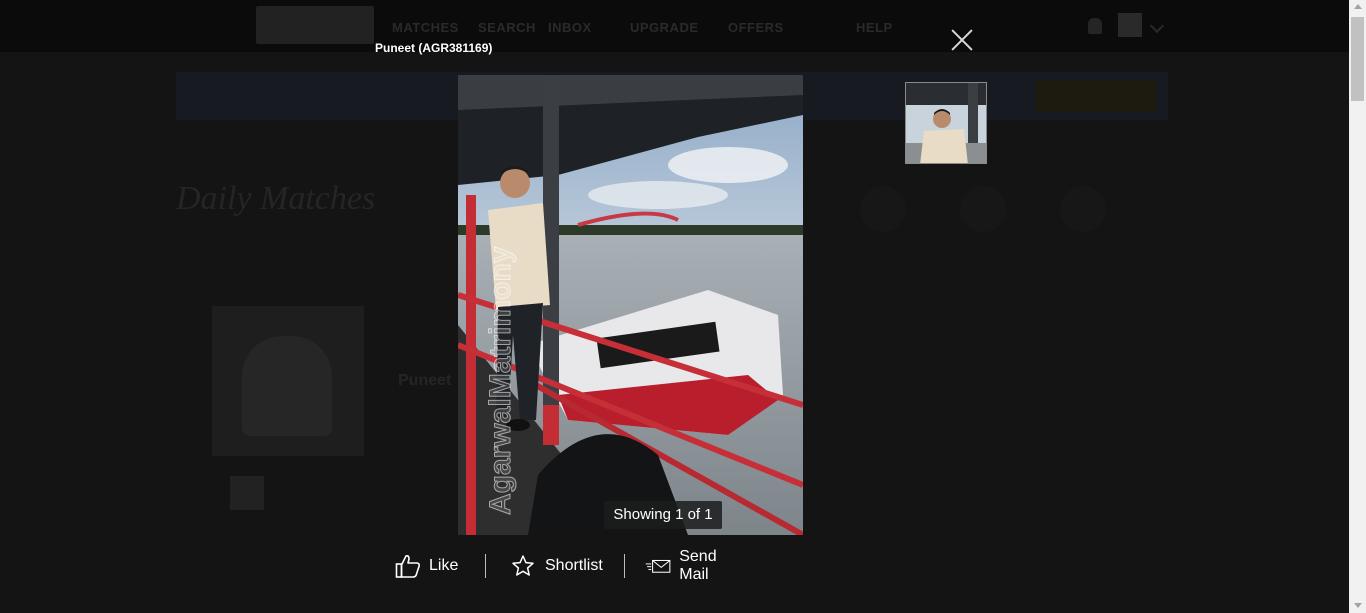  What do you see at coordinates (434, 48) in the screenshot?
I see `photo-viewer-title: Puneet (AGR381169)` at bounding box center [434, 48].